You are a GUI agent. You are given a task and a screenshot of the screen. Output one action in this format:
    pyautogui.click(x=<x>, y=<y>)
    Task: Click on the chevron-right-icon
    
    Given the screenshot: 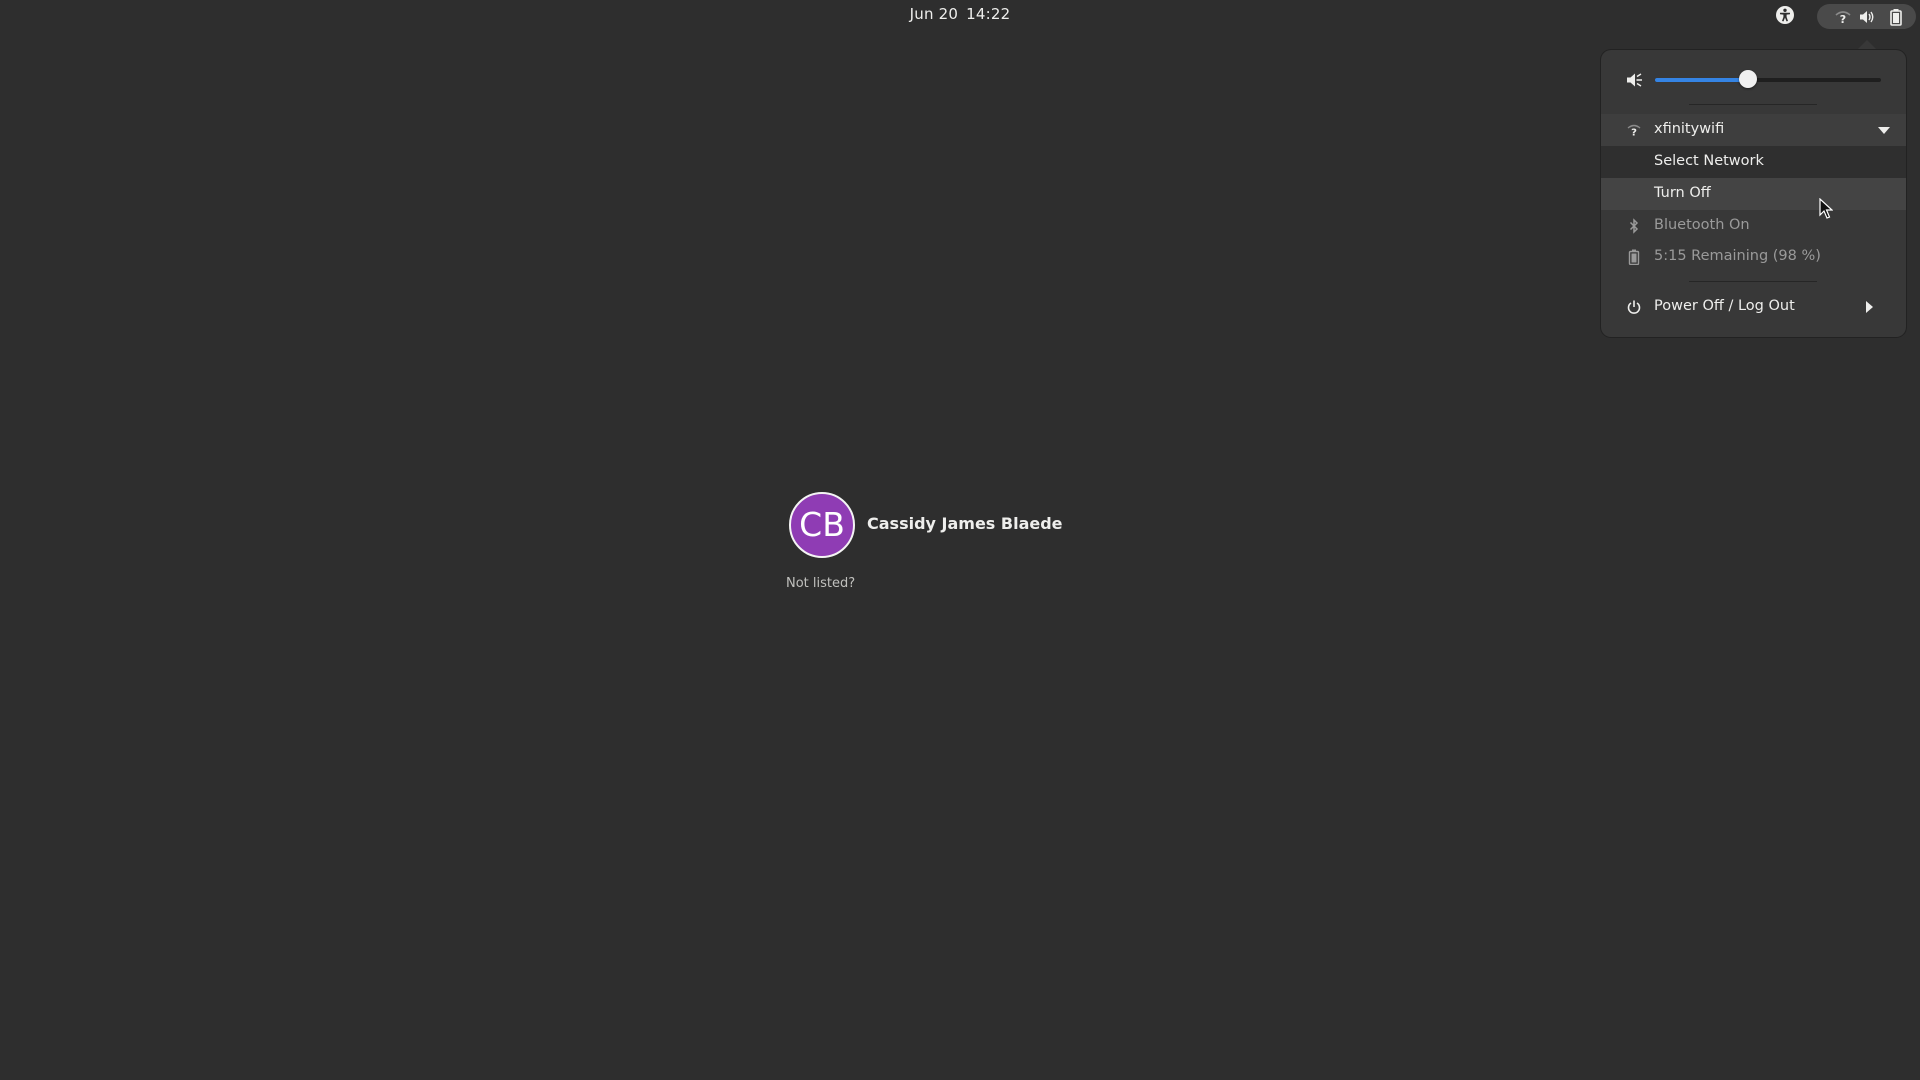 What is the action you would take?
    pyautogui.click(x=1869, y=307)
    